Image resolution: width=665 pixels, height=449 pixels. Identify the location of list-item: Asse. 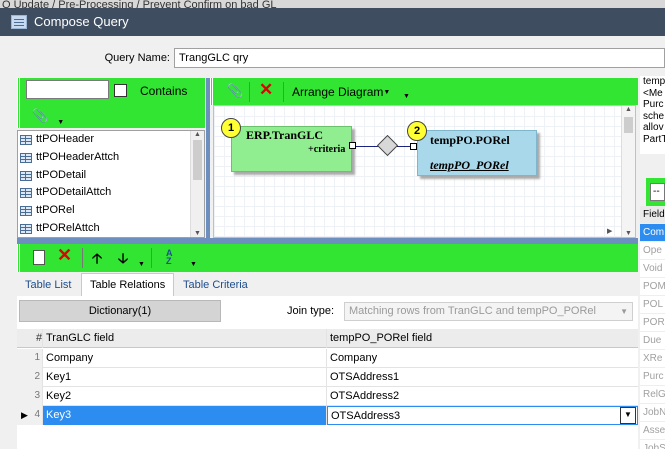
(652, 431).